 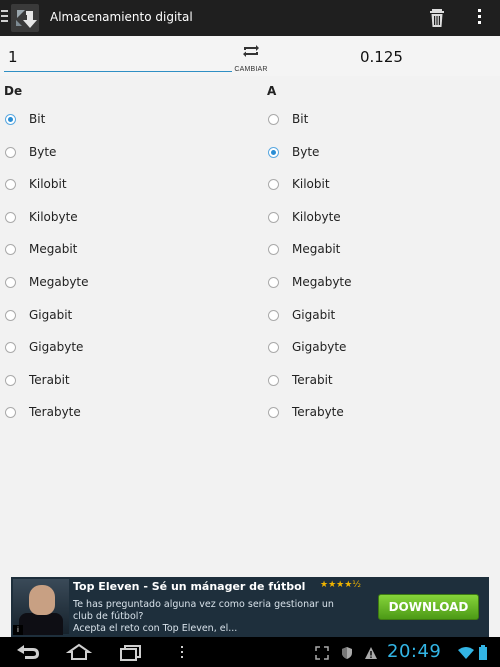 What do you see at coordinates (59, 282) in the screenshot?
I see `from-option-label: Megabyte` at bounding box center [59, 282].